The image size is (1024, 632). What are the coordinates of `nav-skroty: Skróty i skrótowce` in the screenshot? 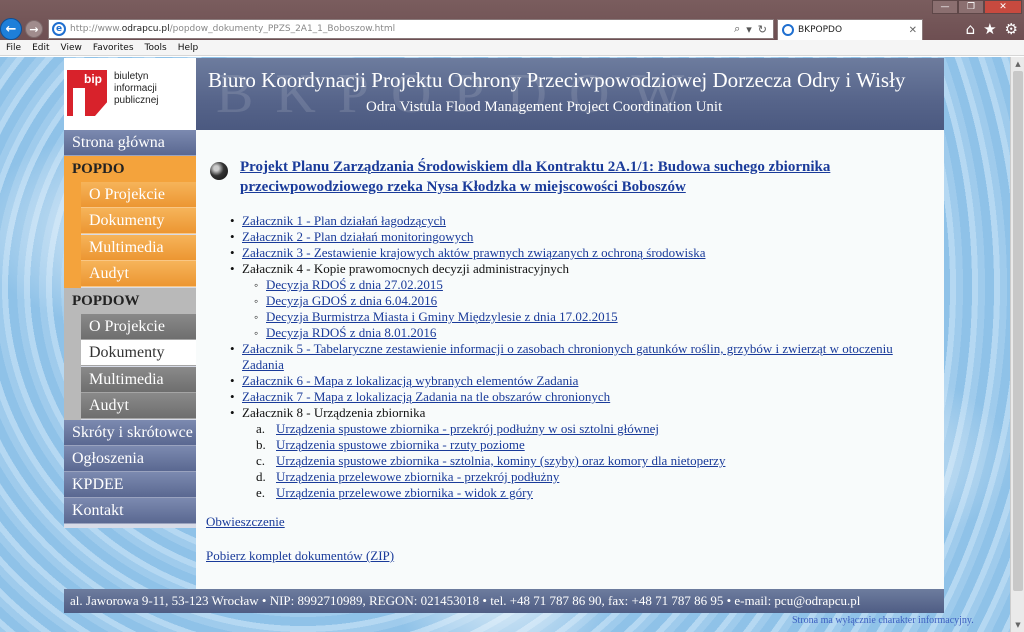 It's located at (130, 433).